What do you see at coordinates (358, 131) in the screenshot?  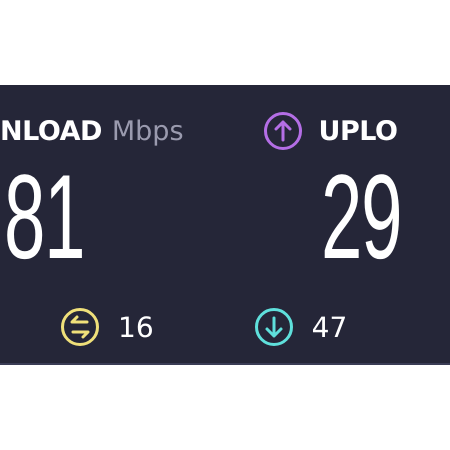 I see `upload-label: UPLO` at bounding box center [358, 131].